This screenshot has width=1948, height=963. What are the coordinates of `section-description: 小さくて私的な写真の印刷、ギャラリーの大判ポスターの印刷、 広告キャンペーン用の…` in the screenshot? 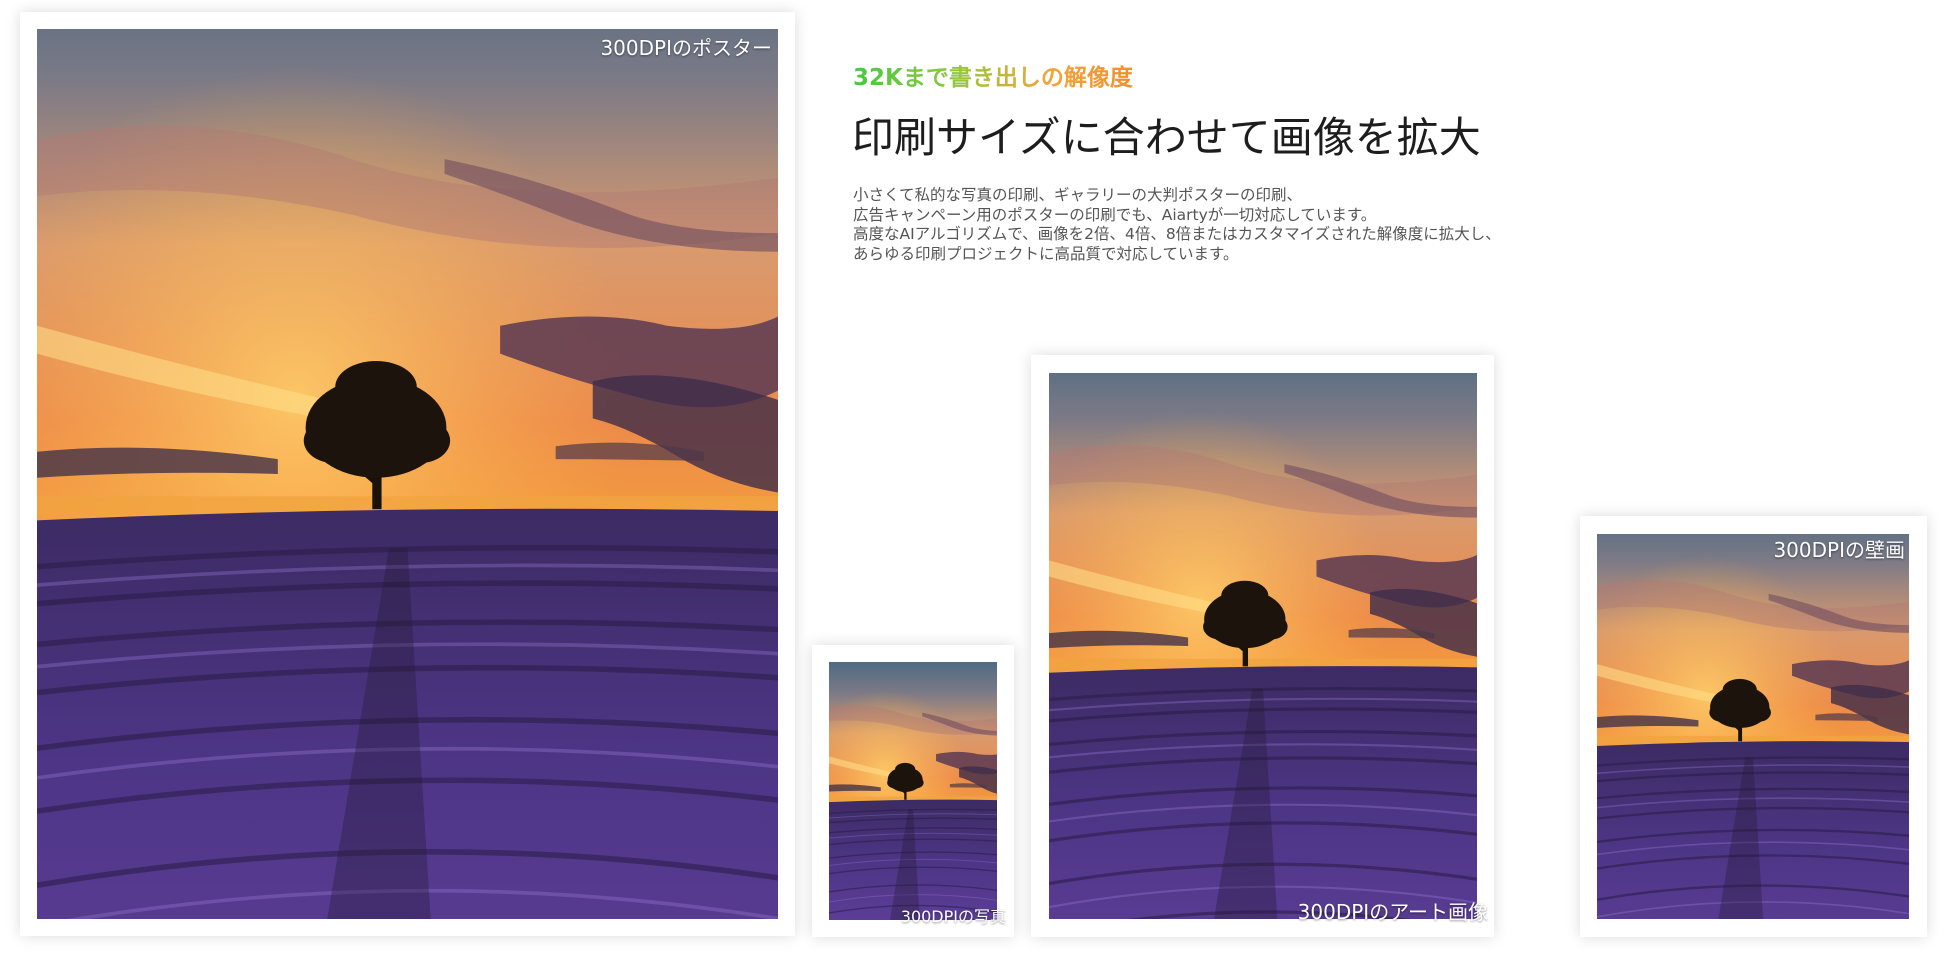 It's located at (1177, 225).